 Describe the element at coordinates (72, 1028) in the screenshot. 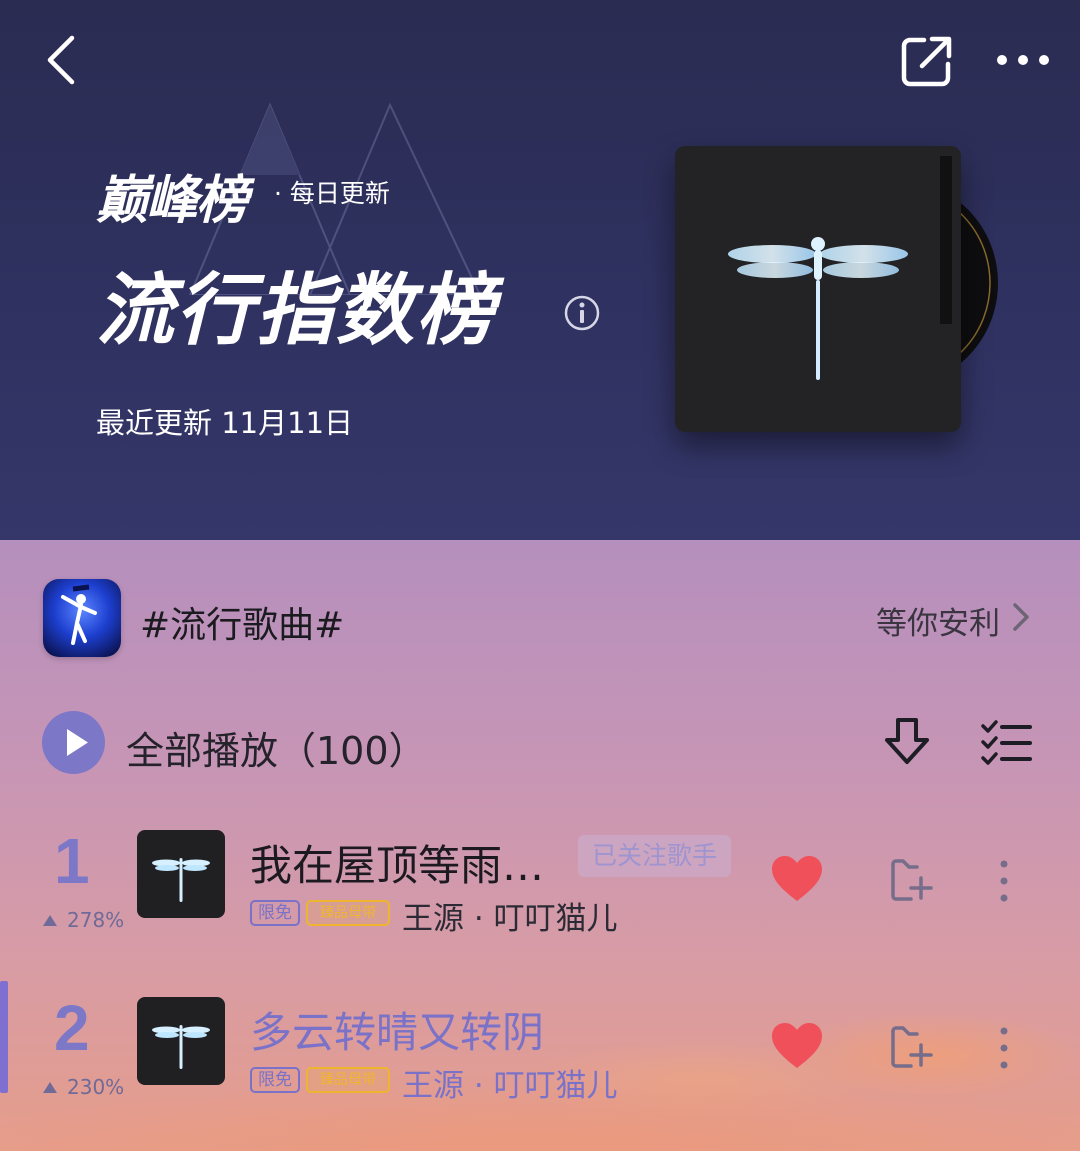

I see `song-rank: 2` at that location.